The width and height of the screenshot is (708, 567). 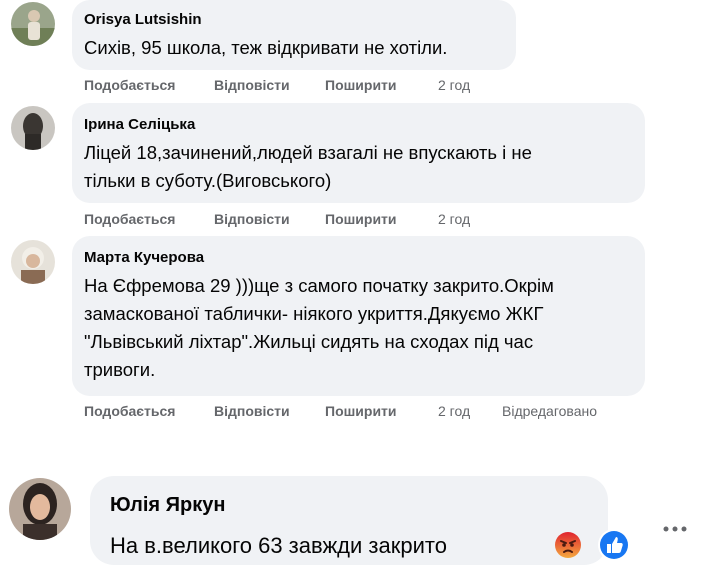 What do you see at coordinates (568, 545) in the screenshot?
I see `angry-icon` at bounding box center [568, 545].